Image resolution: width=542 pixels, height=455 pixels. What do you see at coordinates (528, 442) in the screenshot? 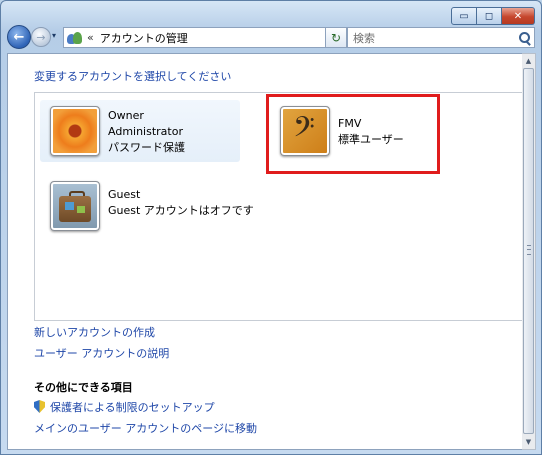
I see `scroll-down-arrow: ▼` at bounding box center [528, 442].